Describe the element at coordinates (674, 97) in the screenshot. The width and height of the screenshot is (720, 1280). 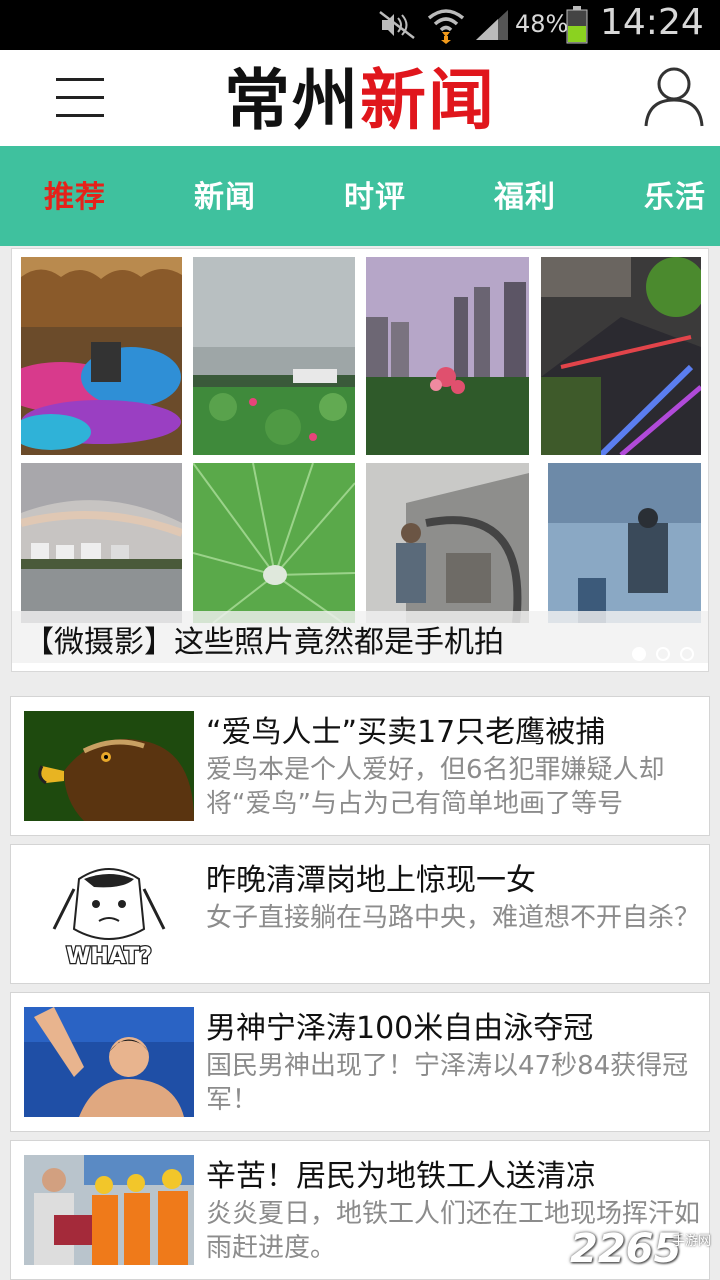
I see `user-icon` at that location.